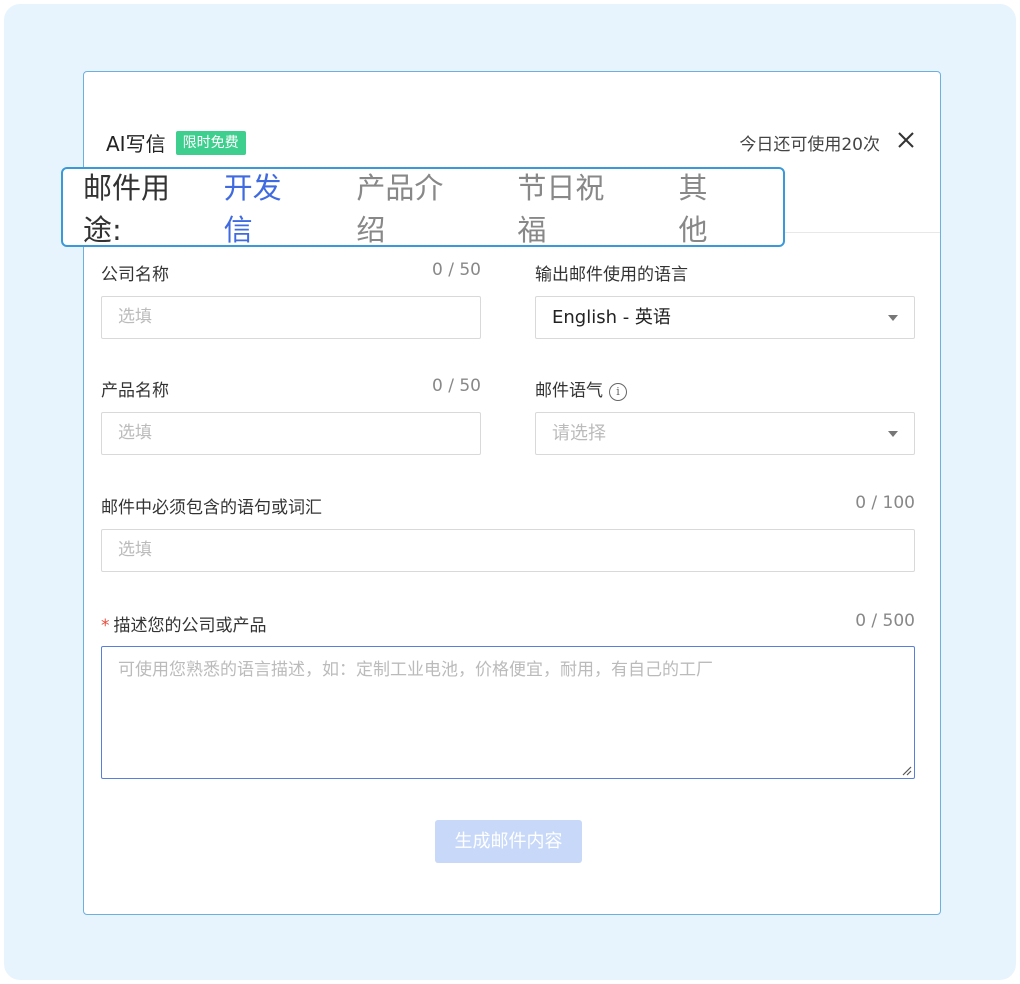  Describe the element at coordinates (725, 317) in the screenshot. I see `output-language-select: English - 英语` at that location.